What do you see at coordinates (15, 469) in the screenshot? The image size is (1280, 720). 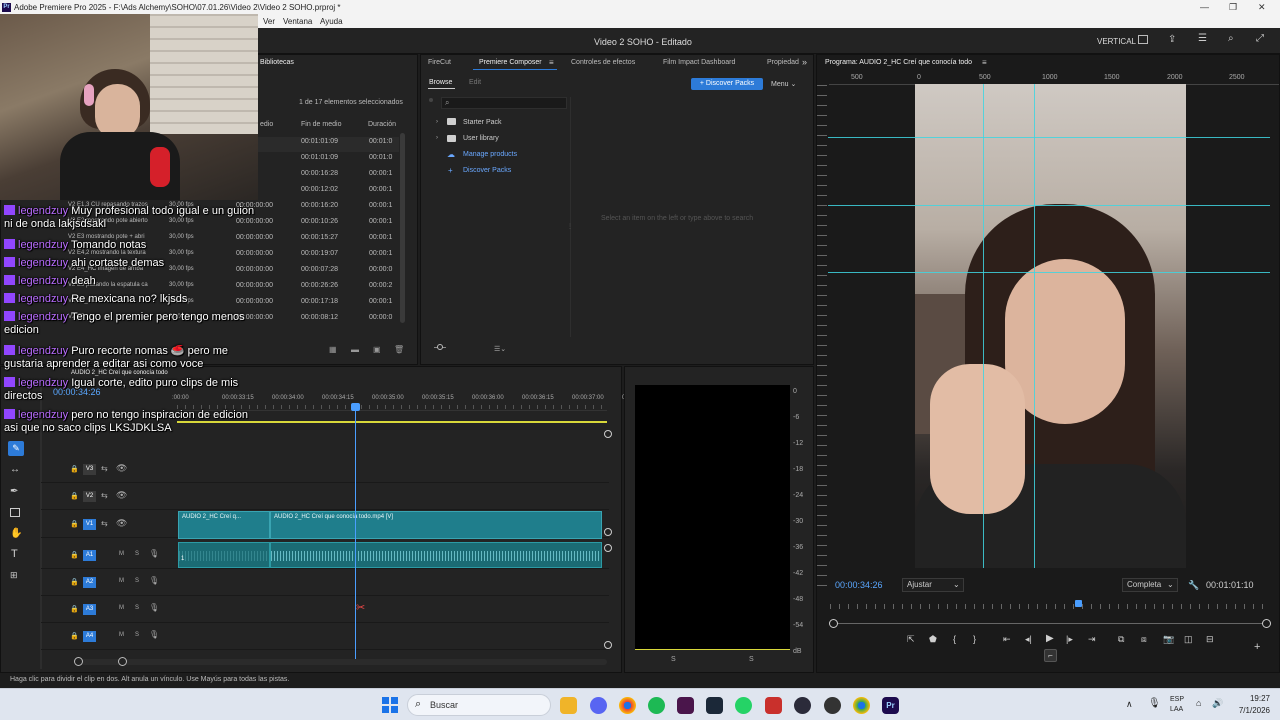 I see `track-select-icon: ↔` at bounding box center [15, 469].